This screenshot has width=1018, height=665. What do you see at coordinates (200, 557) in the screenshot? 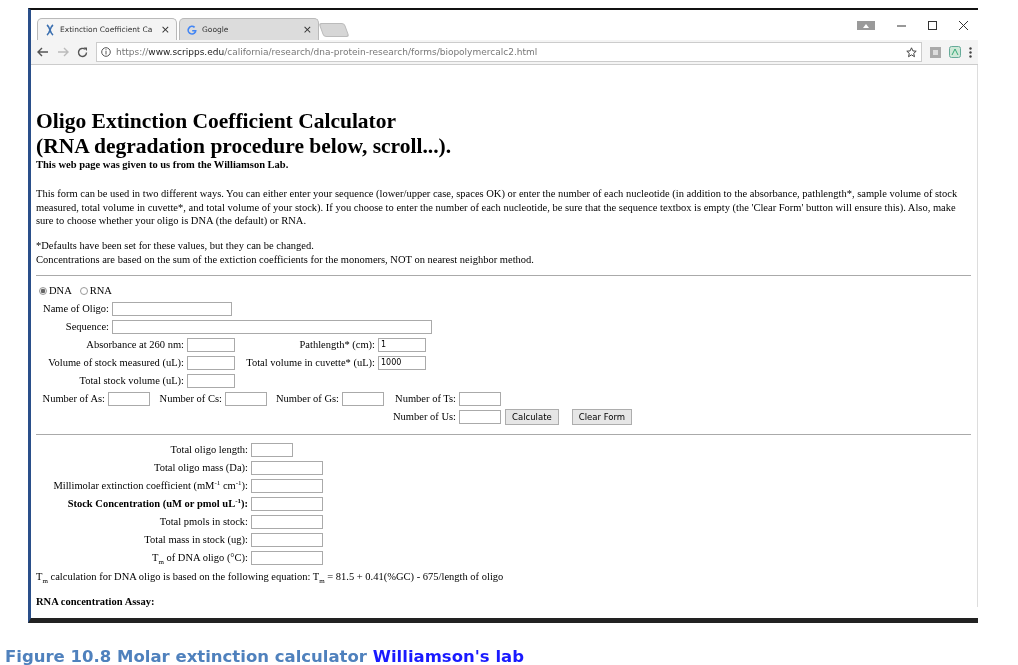
I see `result-label: T$_{m}$ of DNA oligo (°C):` at bounding box center [200, 557].